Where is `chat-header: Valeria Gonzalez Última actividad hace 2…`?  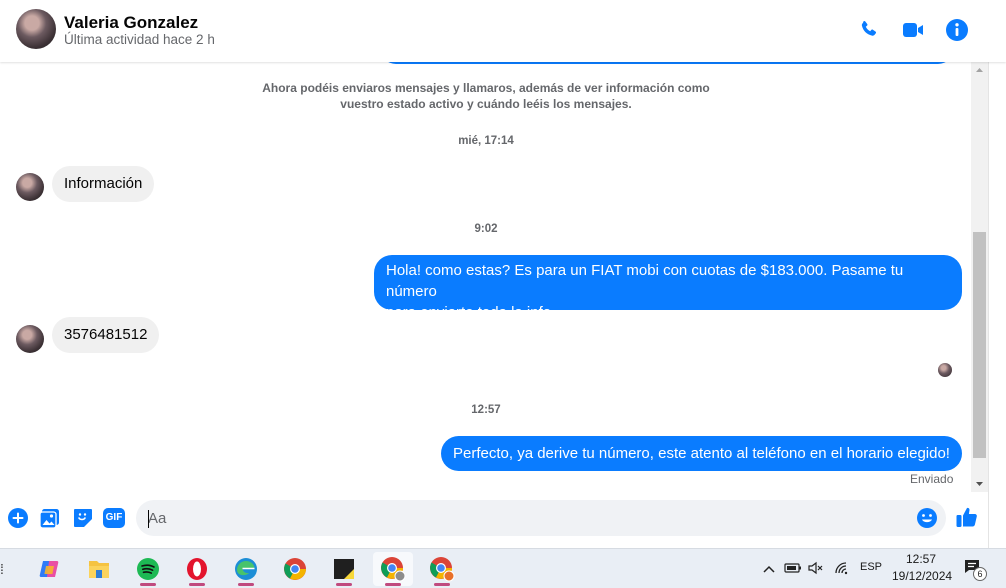
chat-header: Valeria Gonzalez Última actividad hace 2… is located at coordinates (503, 31).